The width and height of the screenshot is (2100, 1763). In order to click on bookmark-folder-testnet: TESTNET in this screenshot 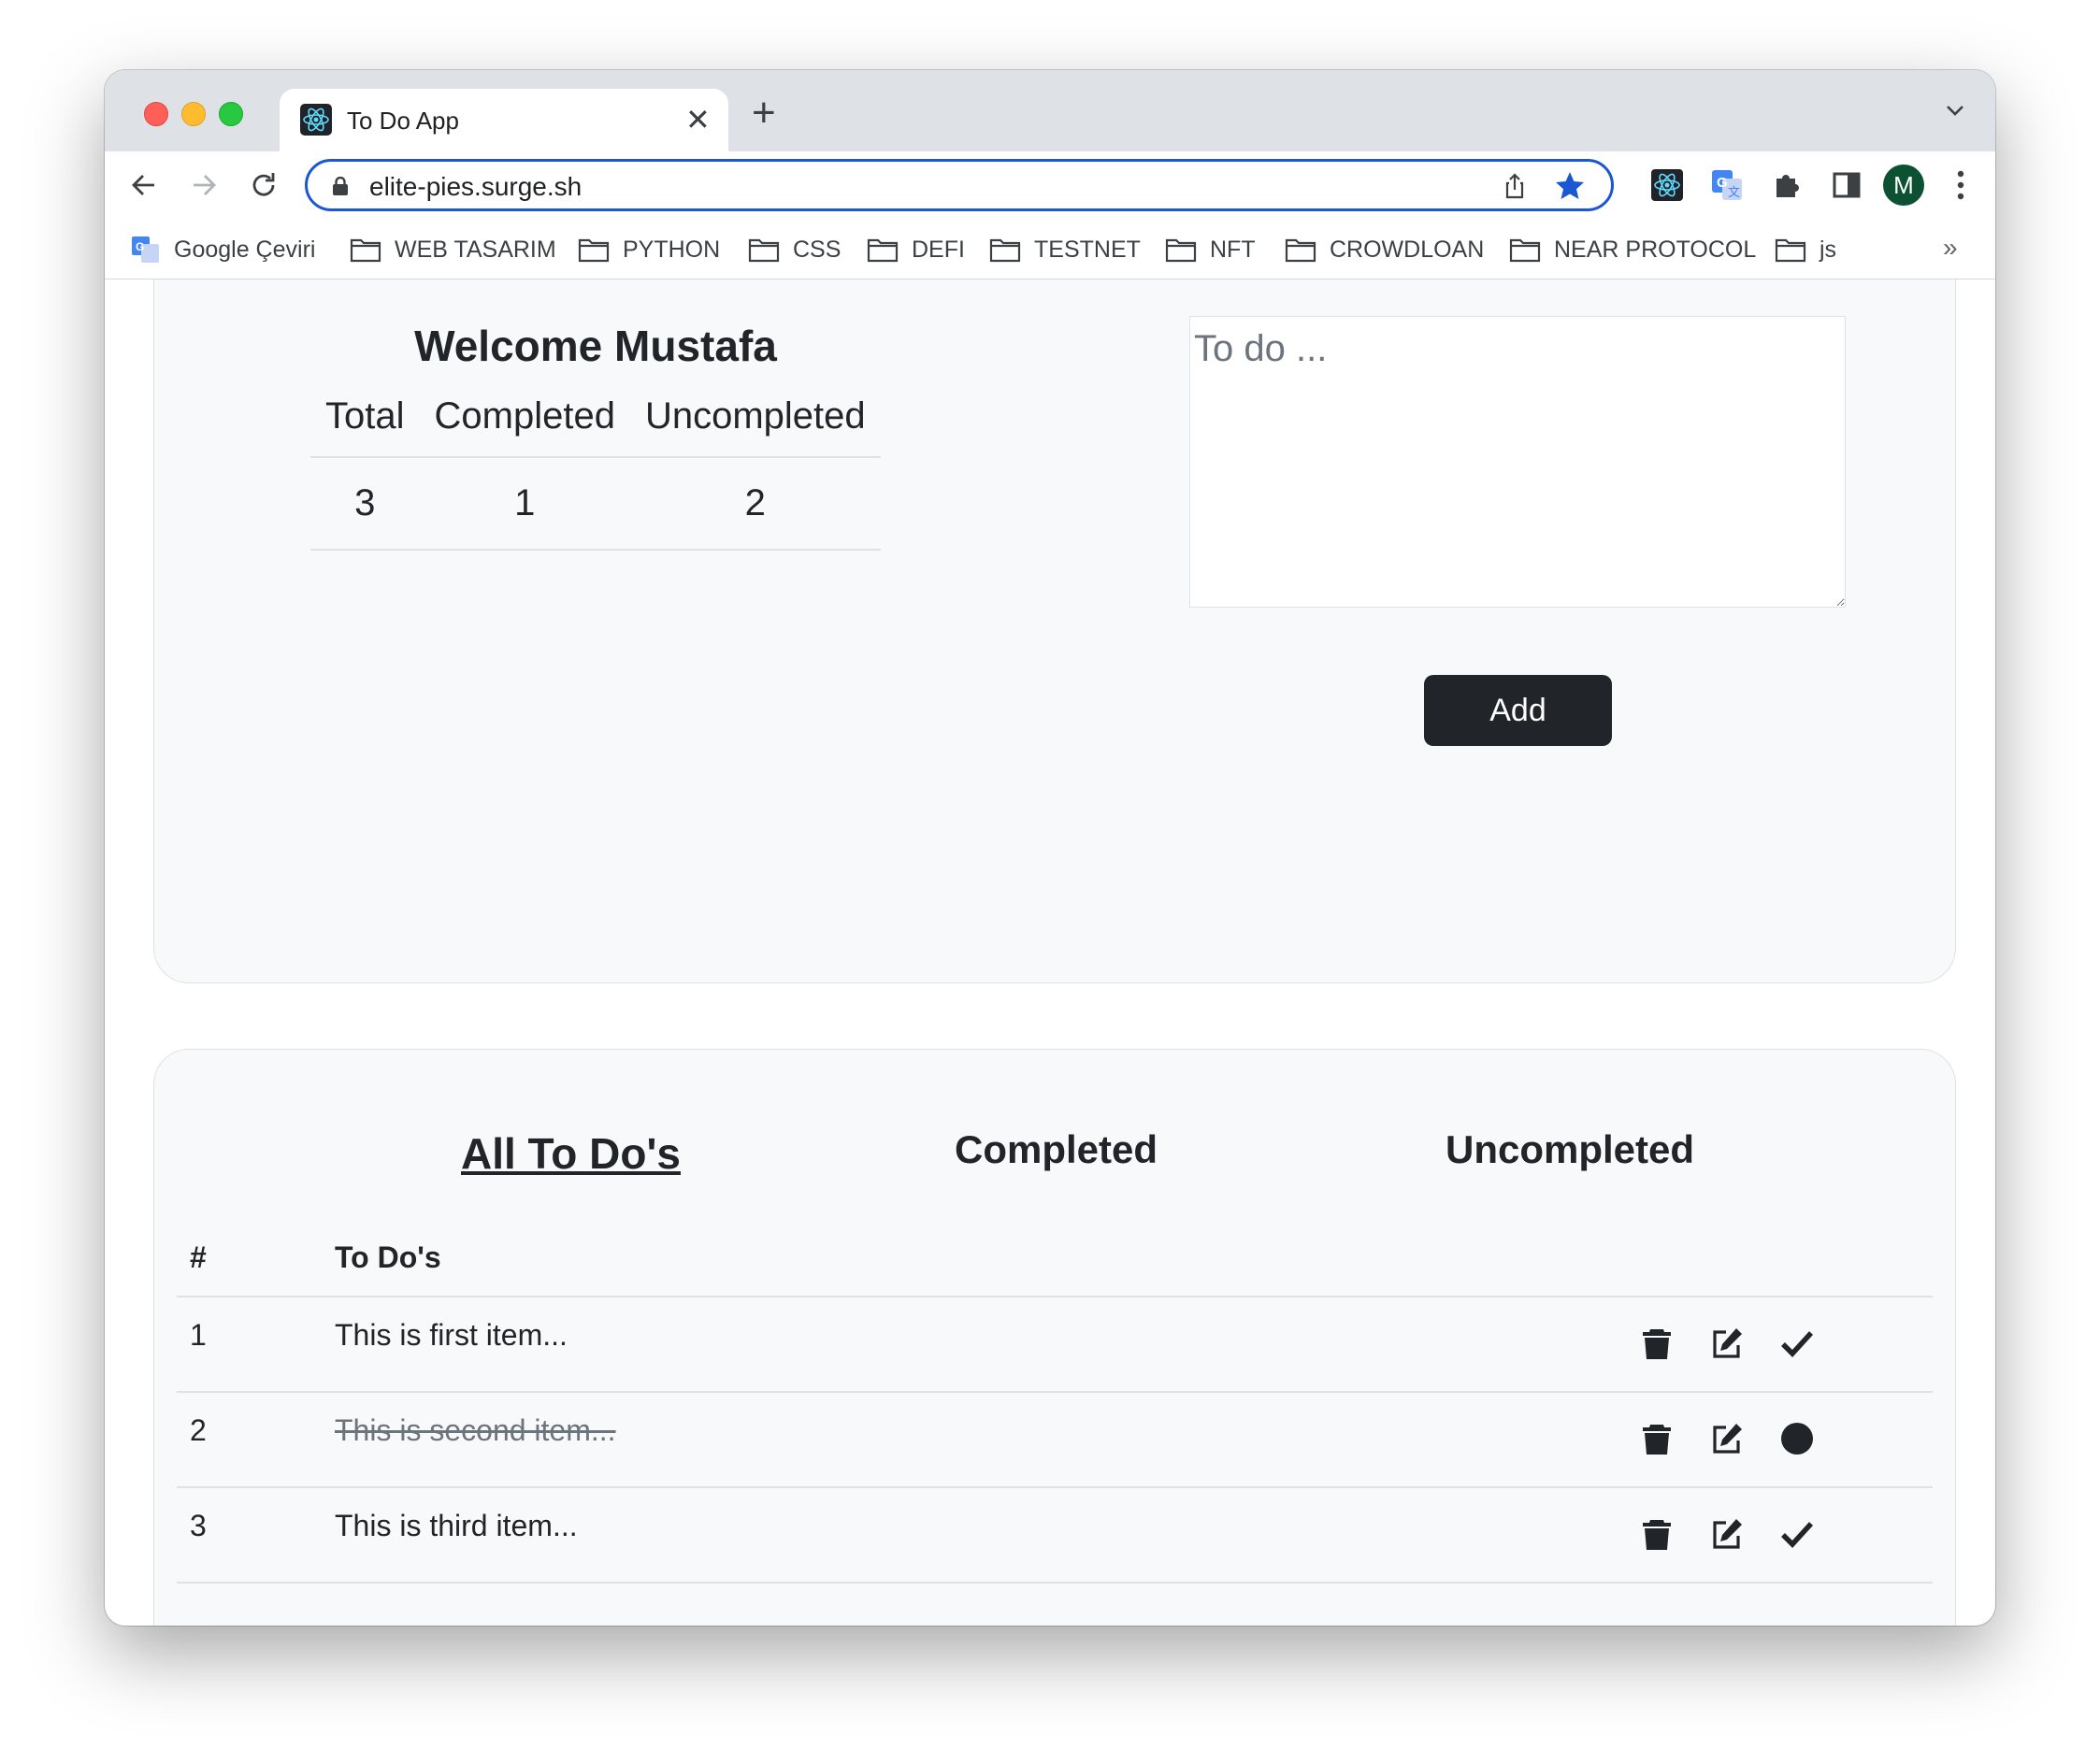, I will do `click(1065, 249)`.